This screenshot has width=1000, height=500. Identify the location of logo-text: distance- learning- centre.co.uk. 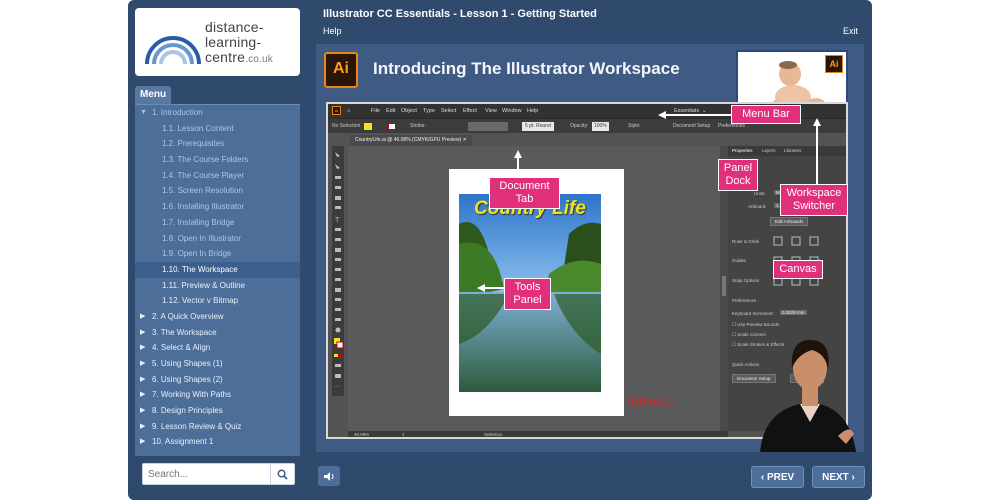
(239, 43).